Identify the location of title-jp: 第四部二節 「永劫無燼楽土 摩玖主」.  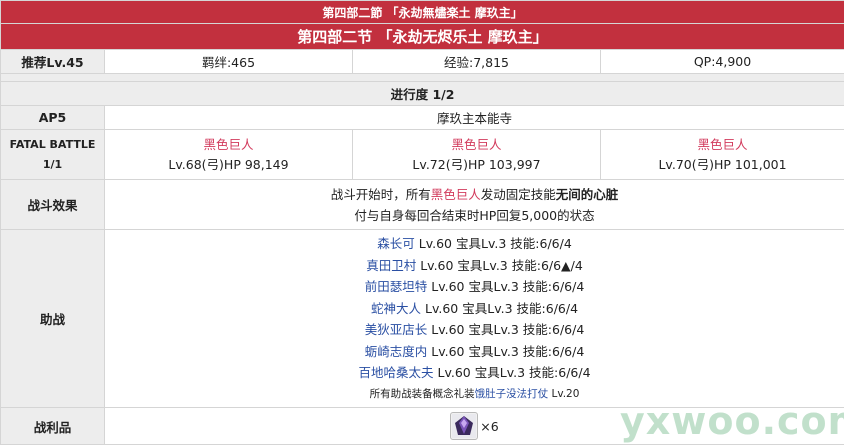
(422, 12).